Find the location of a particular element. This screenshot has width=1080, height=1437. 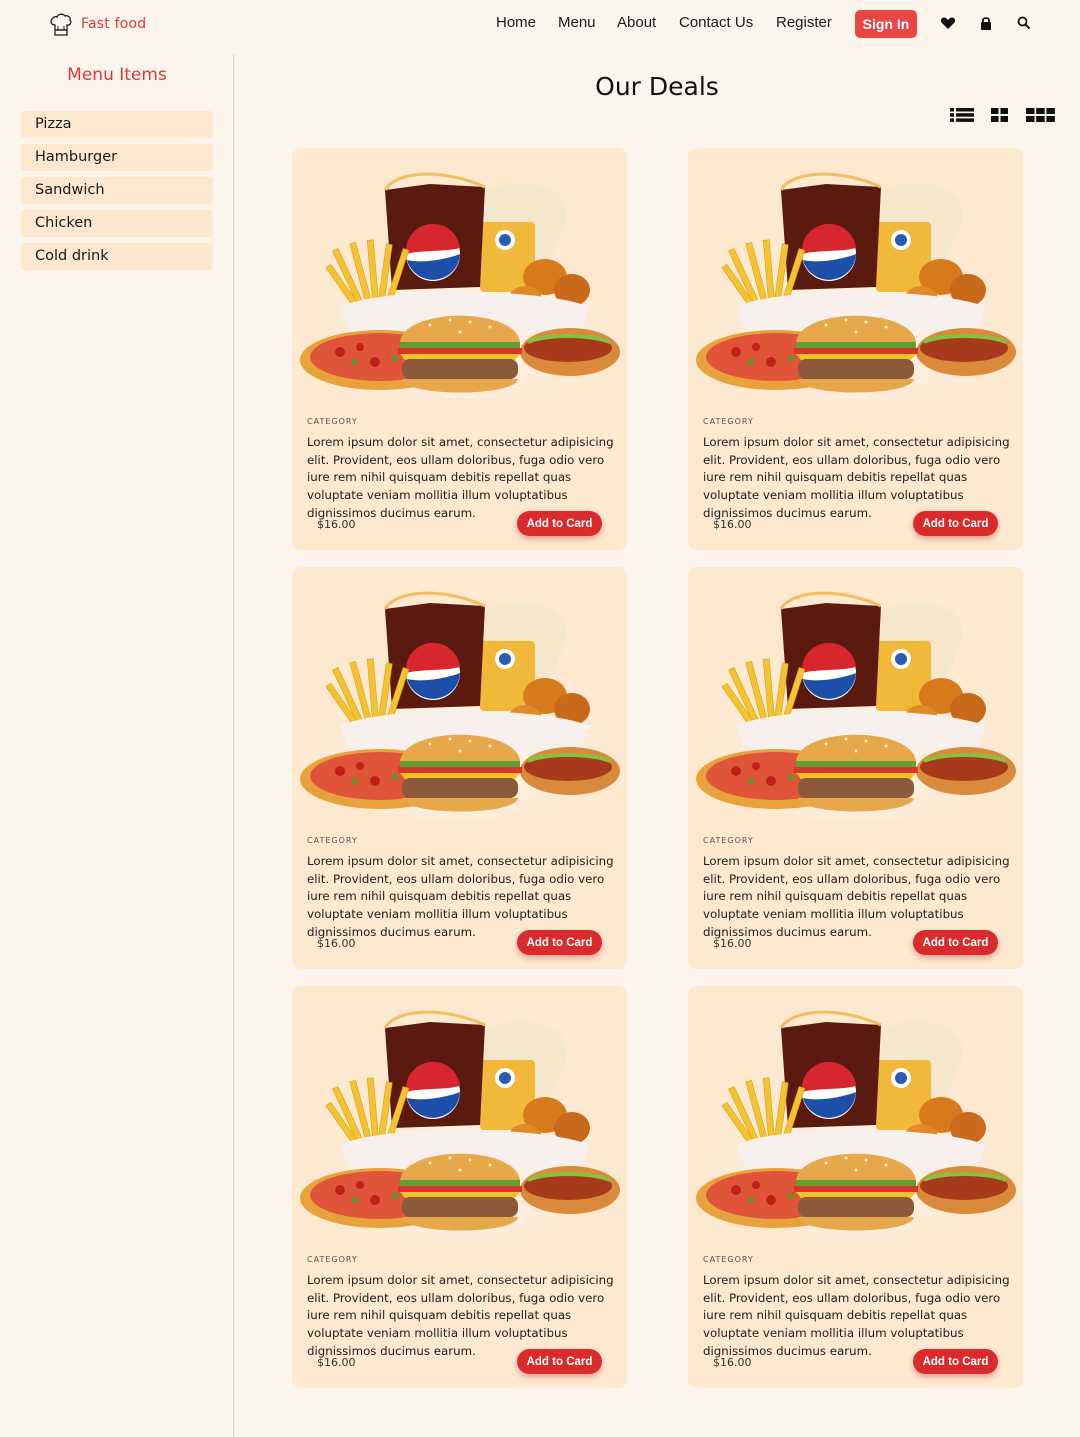

list-view-icon is located at coordinates (962, 115).